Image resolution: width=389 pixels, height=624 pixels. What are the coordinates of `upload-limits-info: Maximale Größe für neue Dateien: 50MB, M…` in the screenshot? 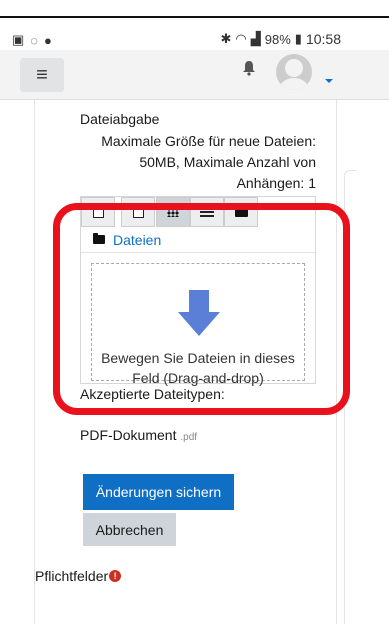 It's located at (198, 162).